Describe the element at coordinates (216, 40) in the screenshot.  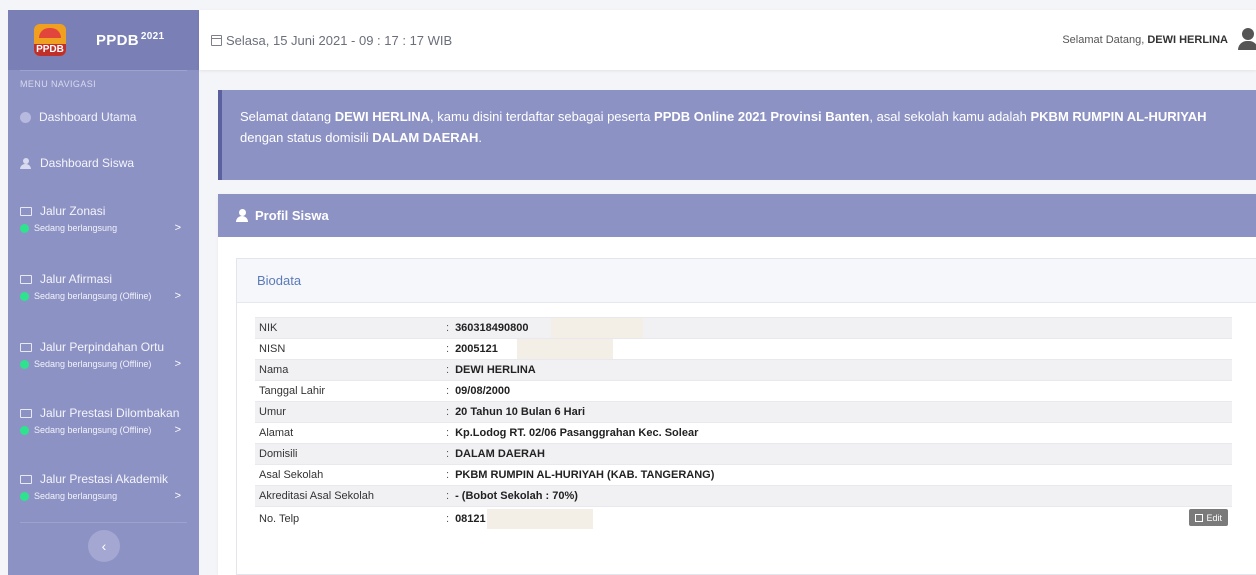
I see `calendar-icon` at that location.